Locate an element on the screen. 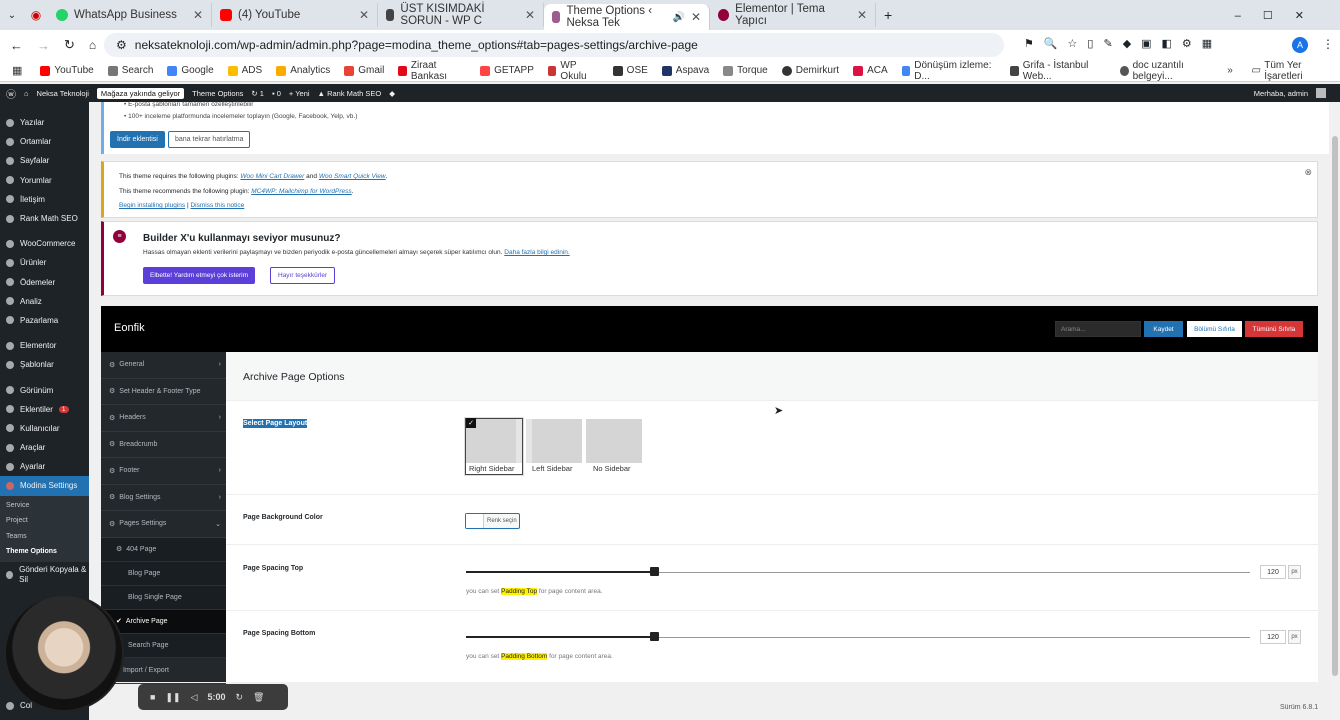 The width and height of the screenshot is (1340, 720). new-tab-icon: + is located at coordinates (888, 15).